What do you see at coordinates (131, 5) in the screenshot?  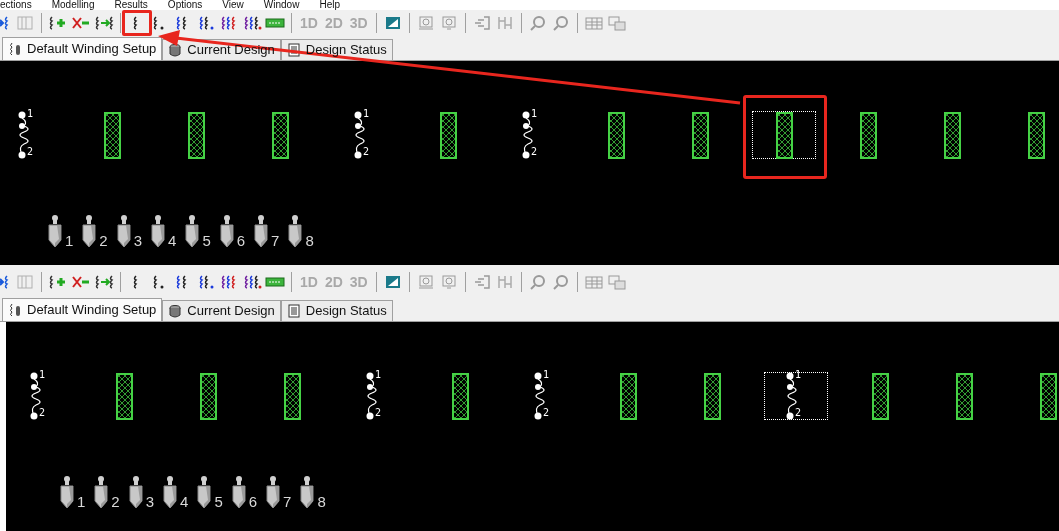 I see `menu-item: Results` at bounding box center [131, 5].